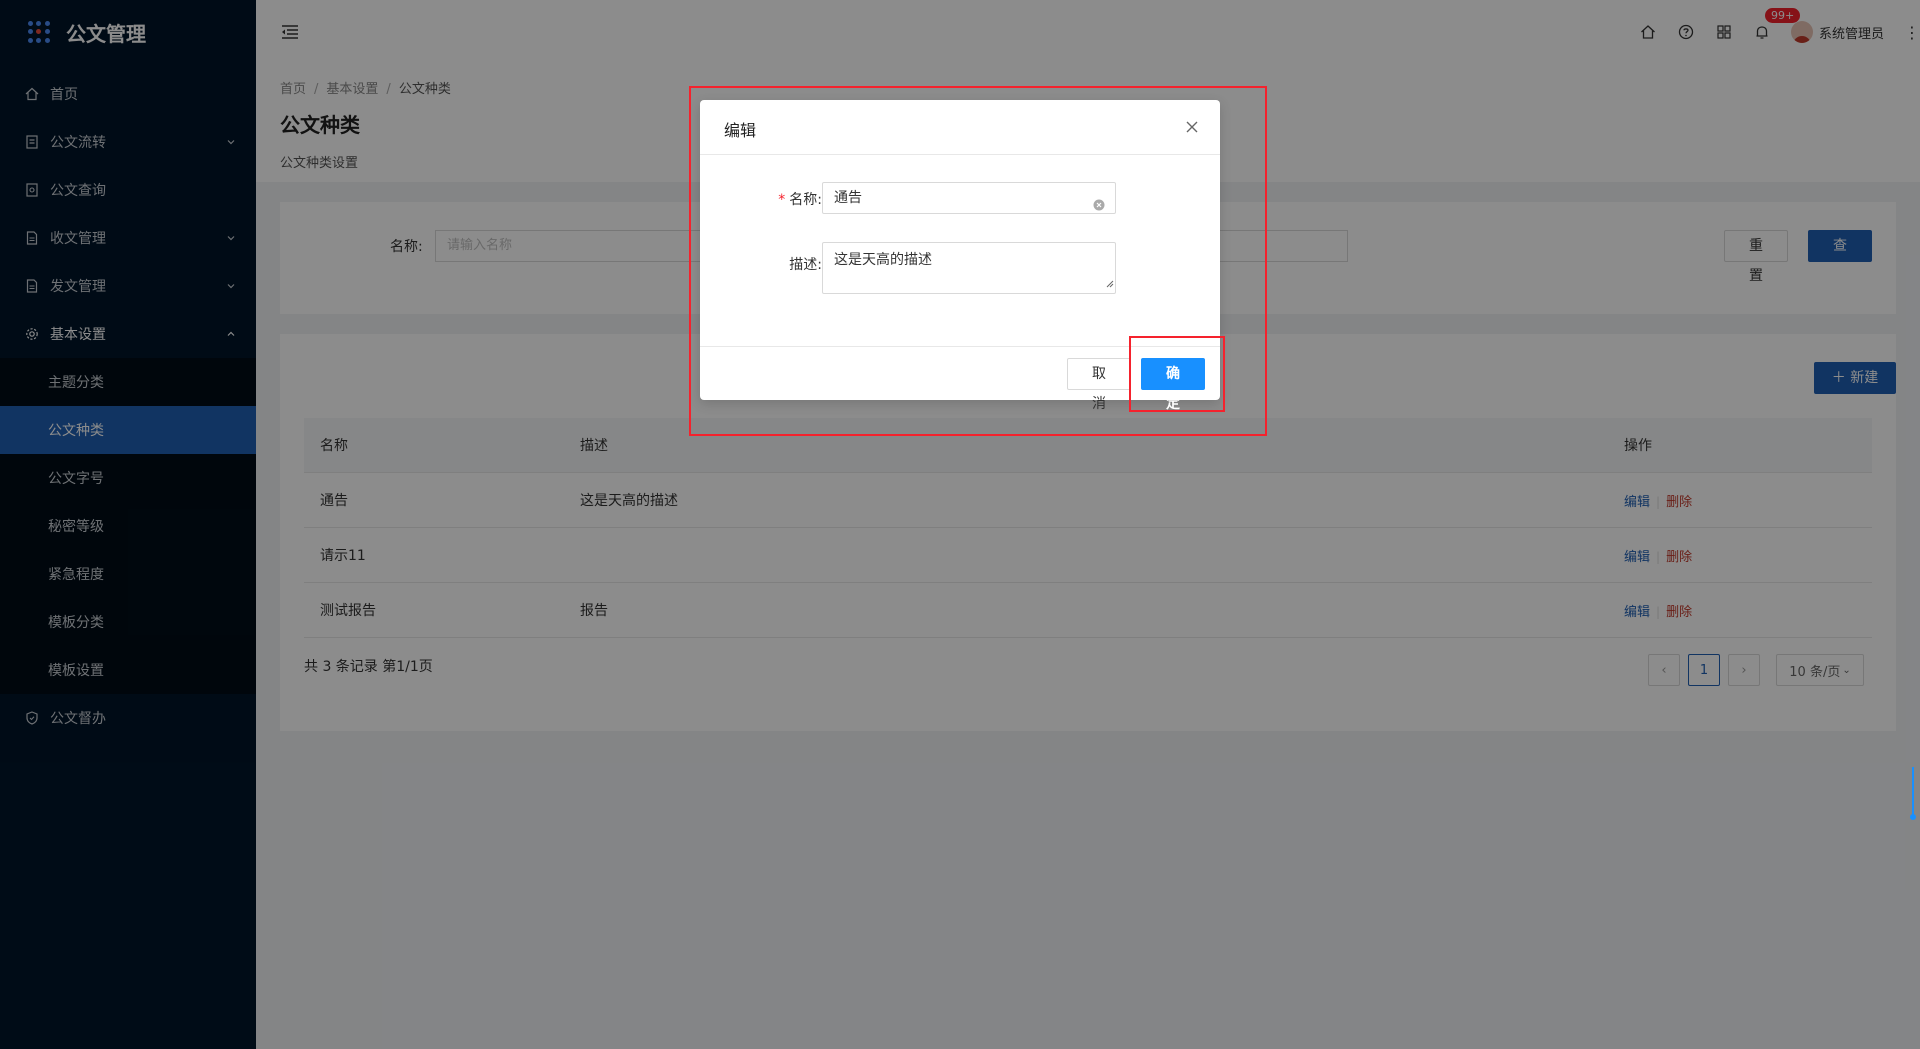 This screenshot has width=1920, height=1049. I want to click on scroll-indicator, so click(1913, 794).